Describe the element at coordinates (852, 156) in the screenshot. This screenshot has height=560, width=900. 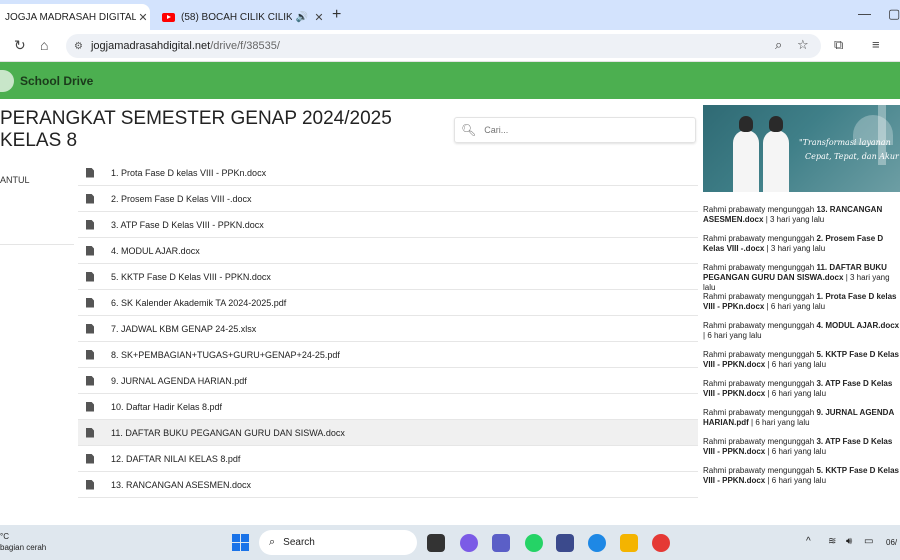
I see `banner-tagline-2: Cepat, Tepat, dan Akur` at that location.